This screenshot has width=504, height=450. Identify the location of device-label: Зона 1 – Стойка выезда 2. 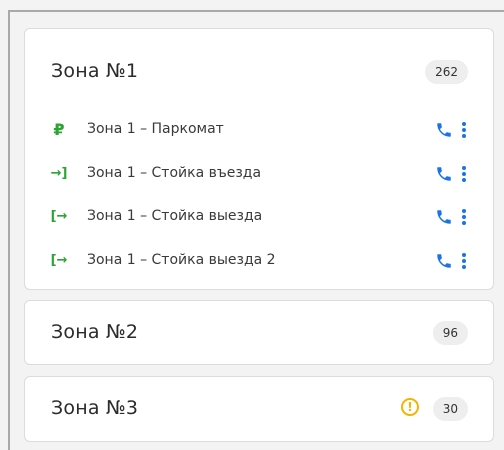
(181, 260).